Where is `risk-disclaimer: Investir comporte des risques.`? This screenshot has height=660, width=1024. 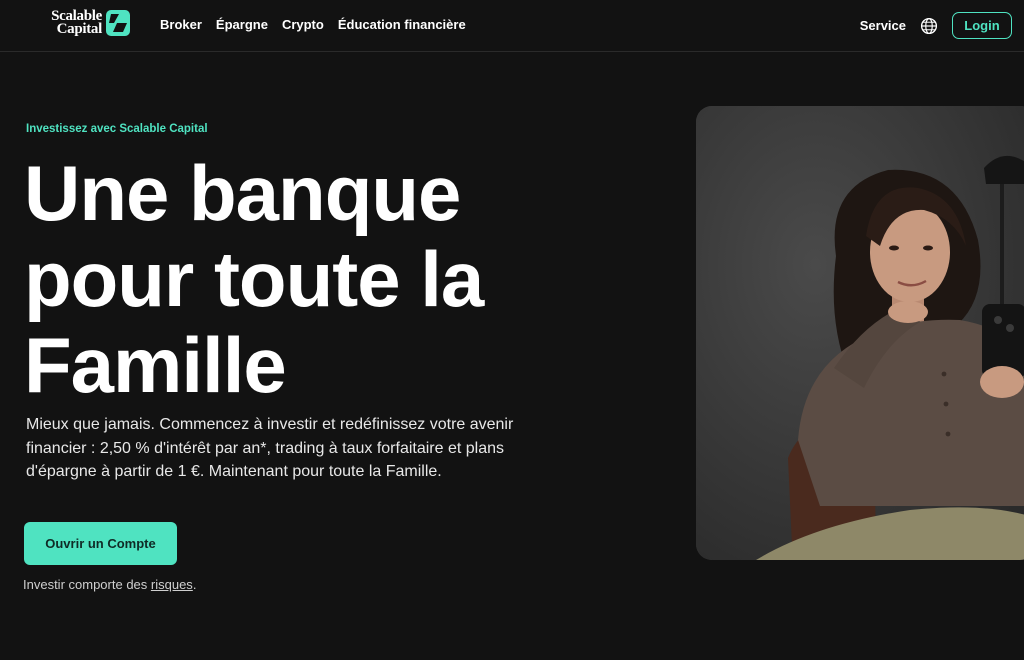 risk-disclaimer: Investir comporte des risques. is located at coordinates (110, 584).